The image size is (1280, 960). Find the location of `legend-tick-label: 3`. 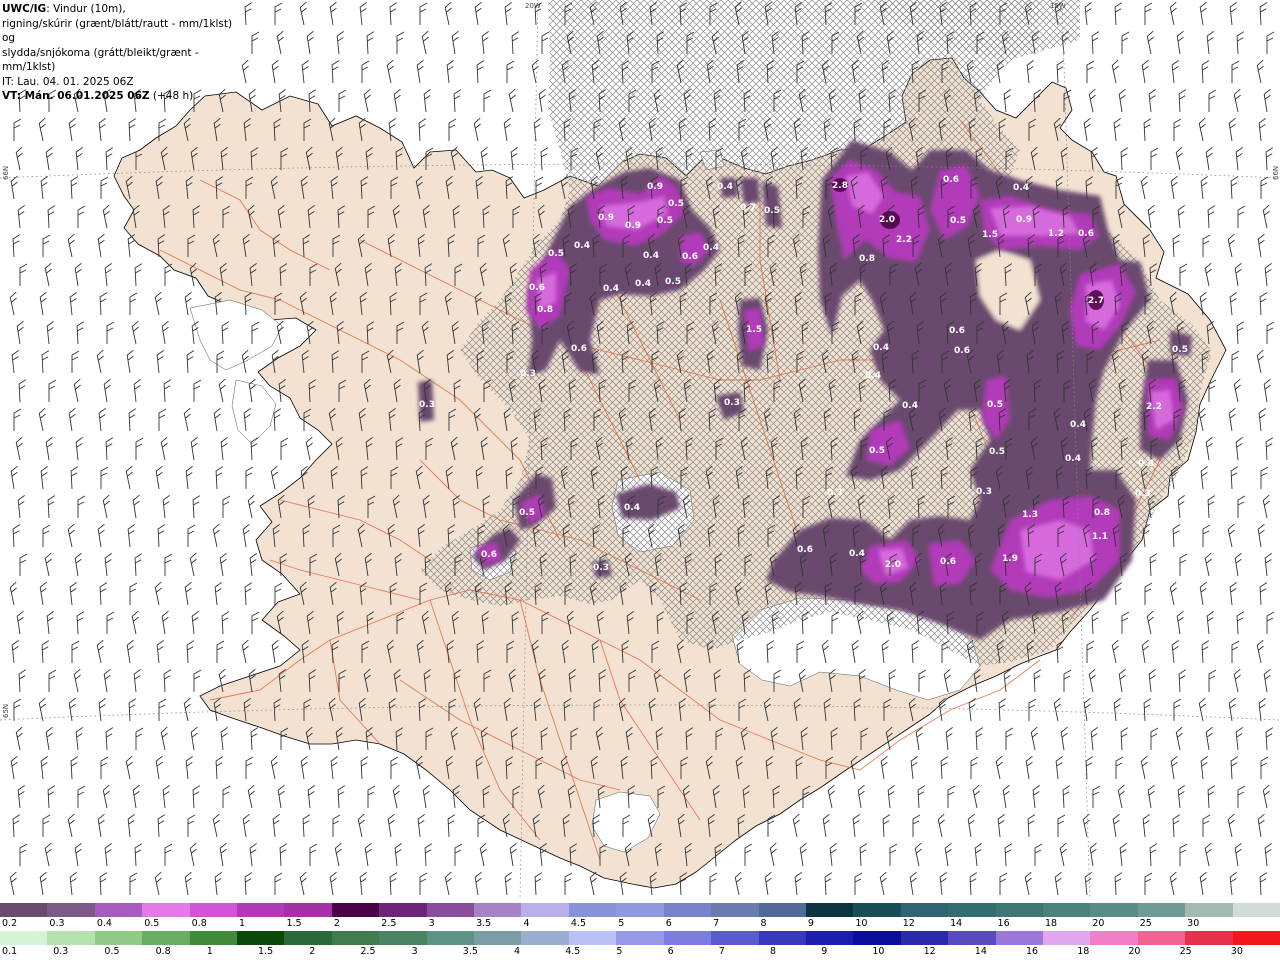

legend-tick-label: 3 is located at coordinates (414, 951).